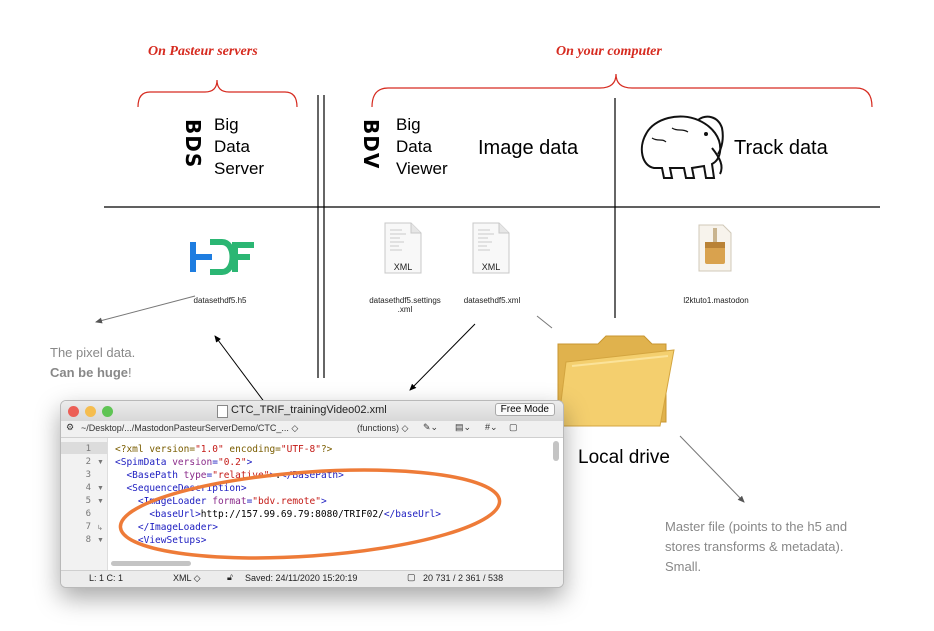 The width and height of the screenshot is (934, 631). I want to click on local-drive-label: Local drive, so click(624, 457).